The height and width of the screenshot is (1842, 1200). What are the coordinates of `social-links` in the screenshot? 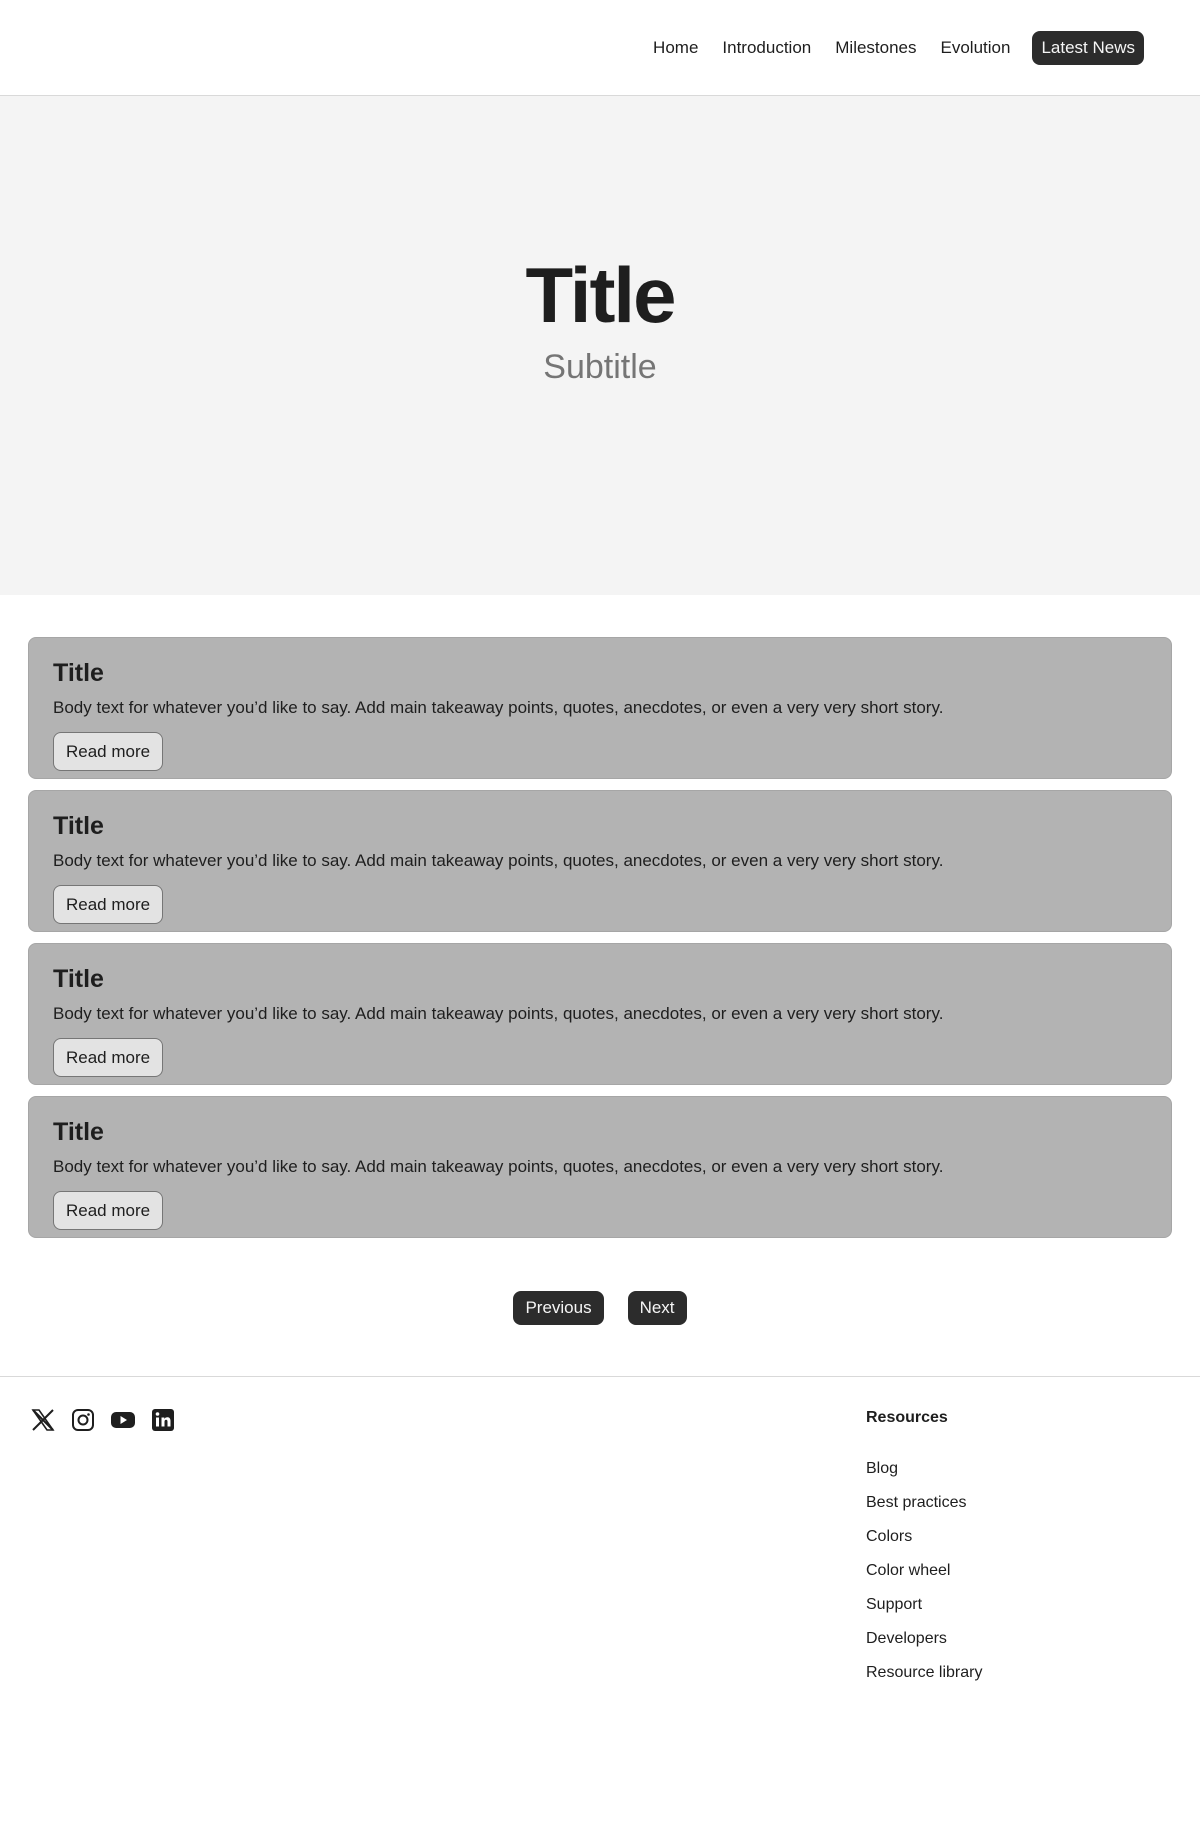 It's located at (103, 1420).